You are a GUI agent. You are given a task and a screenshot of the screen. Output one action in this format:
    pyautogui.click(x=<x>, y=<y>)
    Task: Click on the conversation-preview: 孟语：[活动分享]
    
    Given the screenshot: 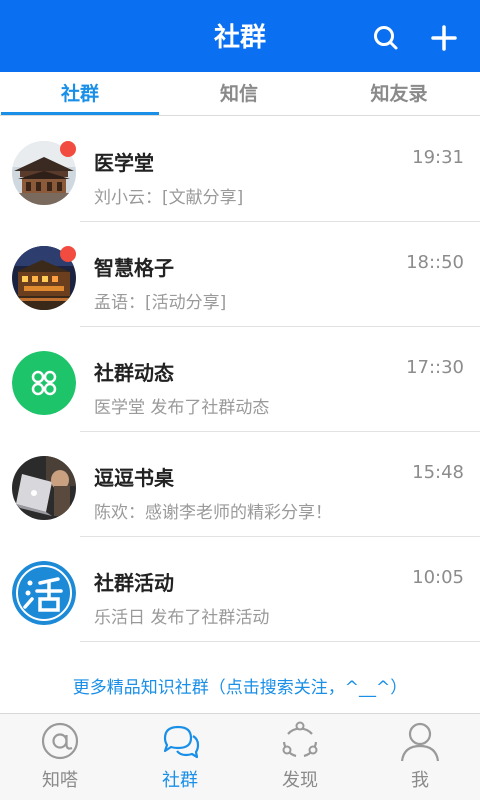 What is the action you would take?
    pyautogui.click(x=160, y=303)
    